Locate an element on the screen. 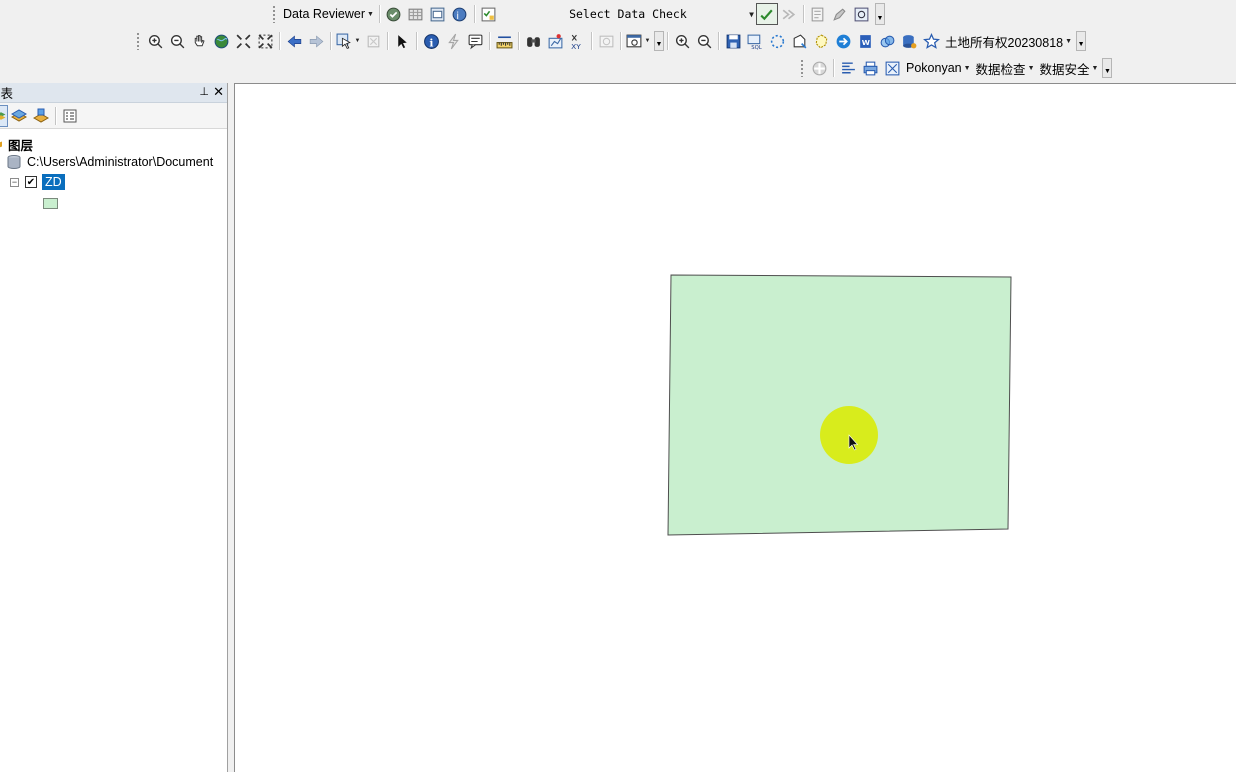 This screenshot has height=772, width=1236. star-tool-button is located at coordinates (931, 41).